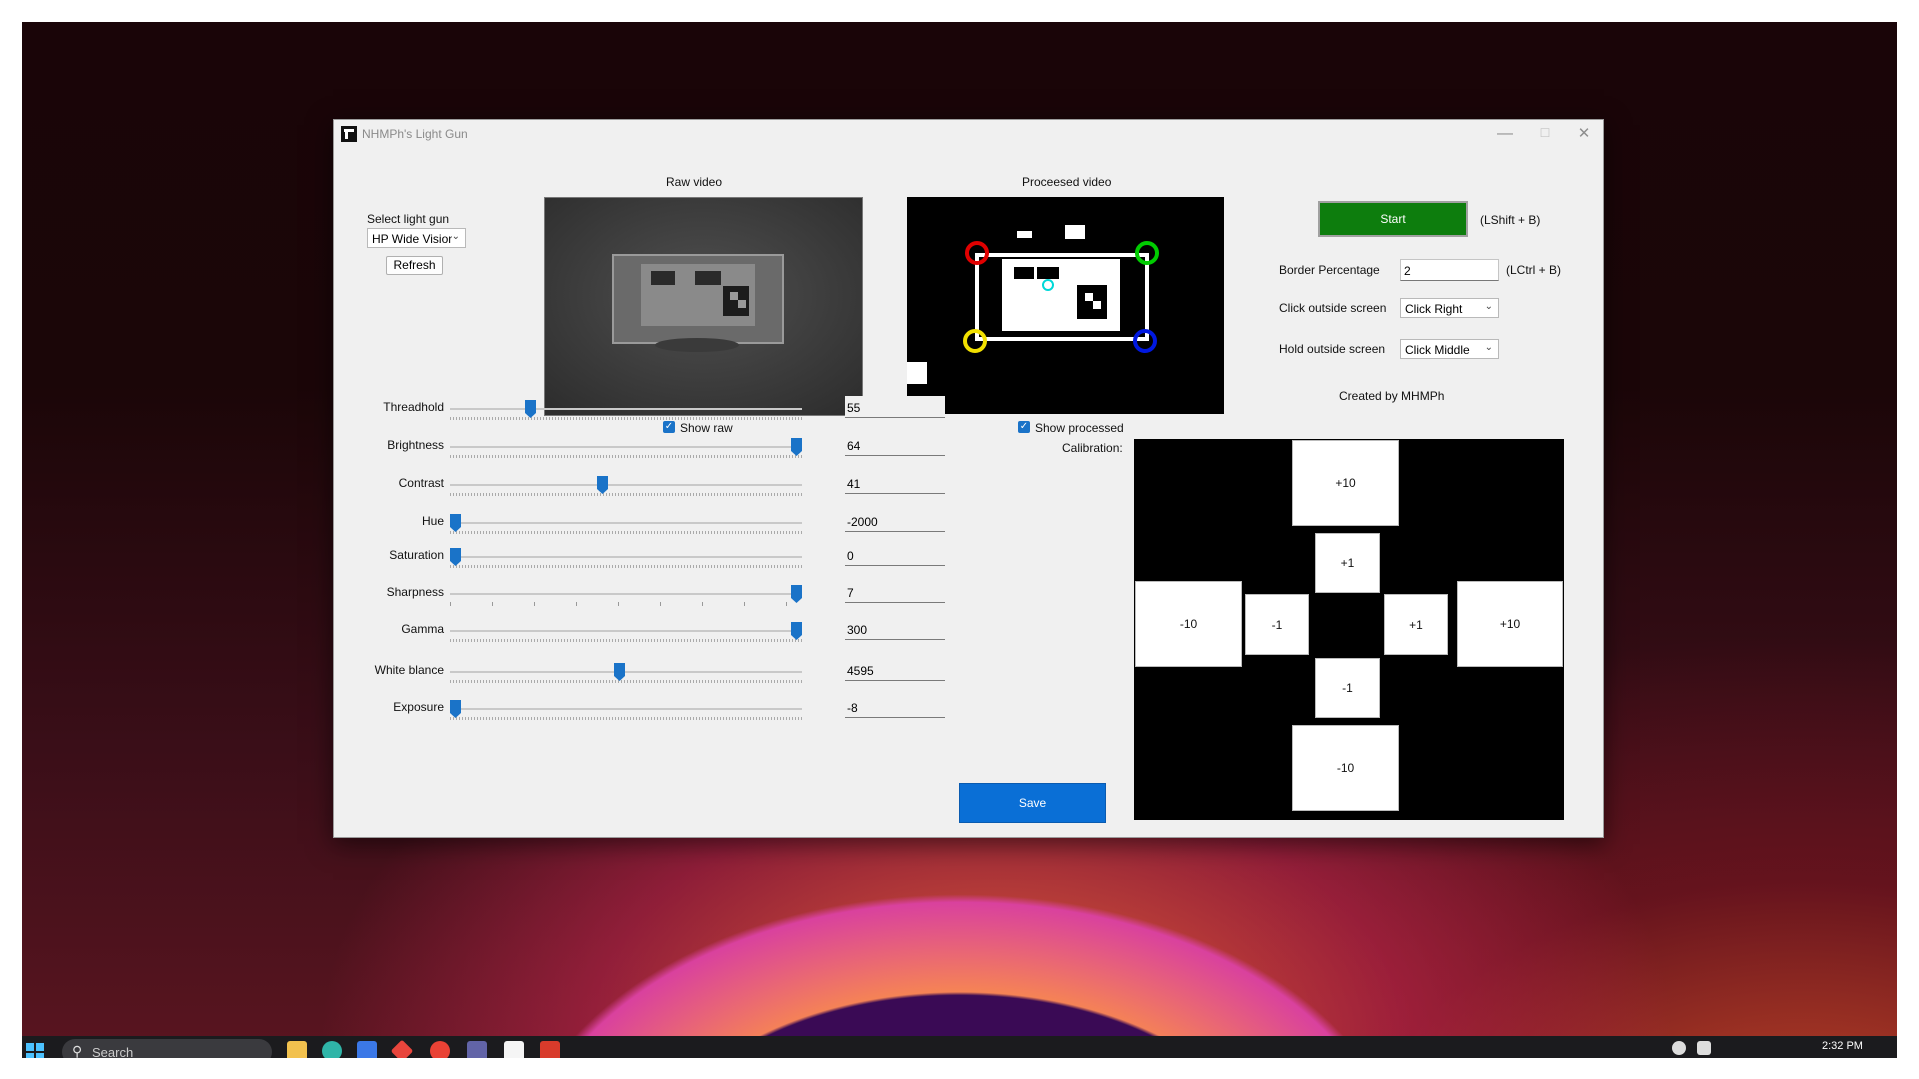 The image size is (1919, 1079). I want to click on show-raw-label: Show raw, so click(706, 428).